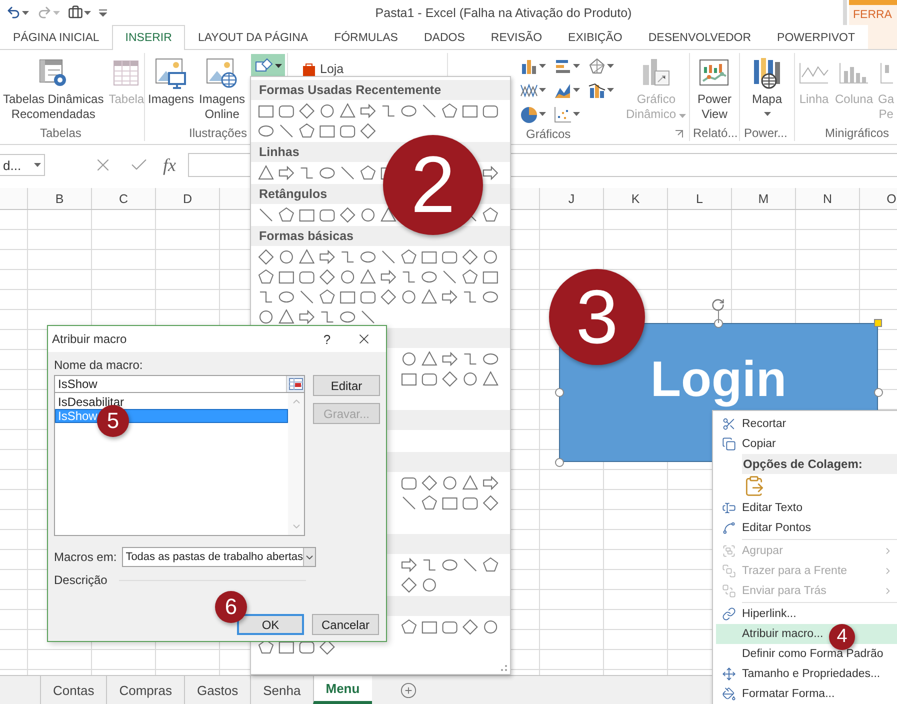  I want to click on send-to-back-icon, so click(729, 591).